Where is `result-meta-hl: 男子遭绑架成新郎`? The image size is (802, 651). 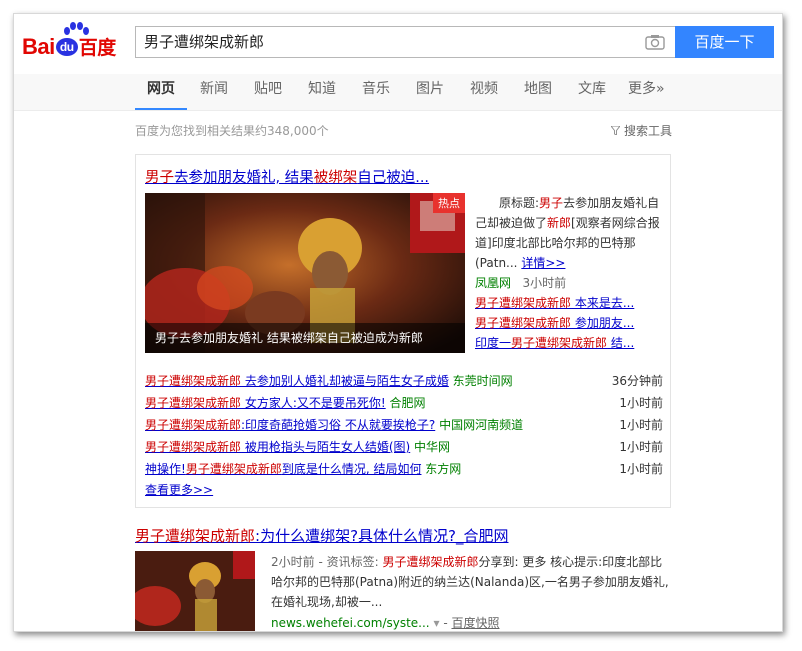 result-meta-hl: 男子遭绑架成新郎 is located at coordinates (430, 562).